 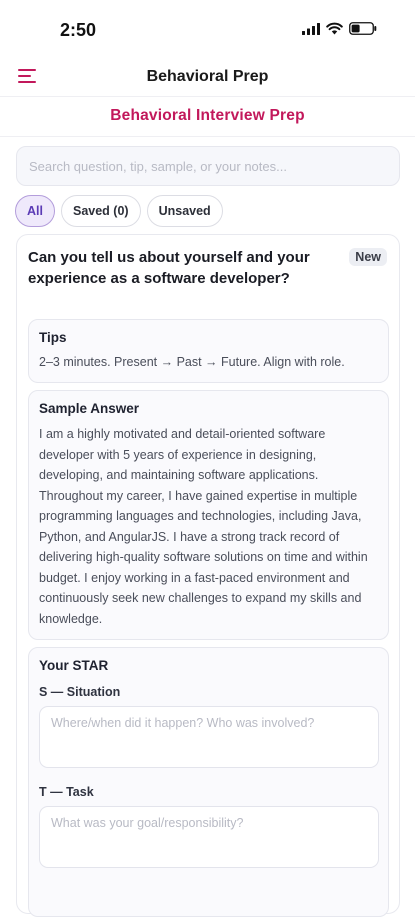 I want to click on search-input, so click(x=208, y=166).